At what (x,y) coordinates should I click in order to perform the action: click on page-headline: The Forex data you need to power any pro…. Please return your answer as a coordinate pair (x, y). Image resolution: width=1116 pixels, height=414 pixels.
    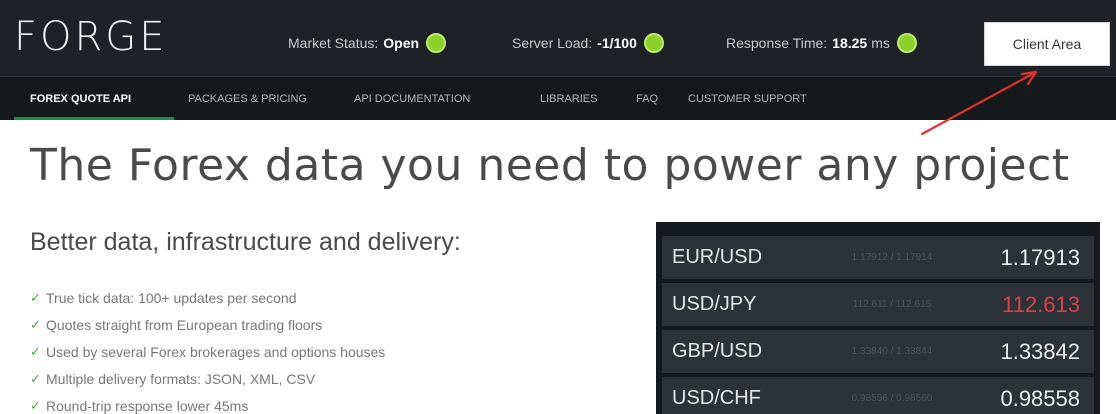
    Looking at the image, I should click on (550, 165).